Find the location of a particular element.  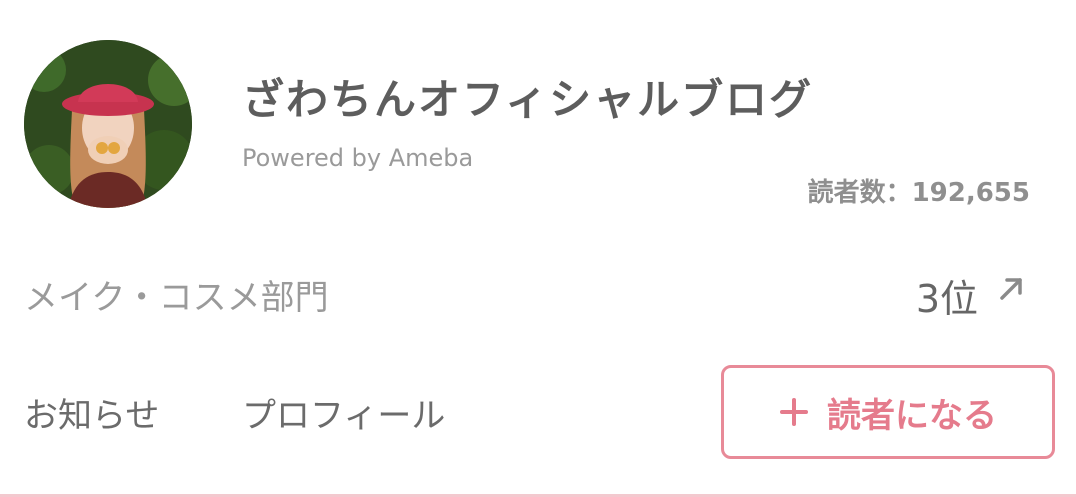

arrow-up-right-icon is located at coordinates (1011, 289).